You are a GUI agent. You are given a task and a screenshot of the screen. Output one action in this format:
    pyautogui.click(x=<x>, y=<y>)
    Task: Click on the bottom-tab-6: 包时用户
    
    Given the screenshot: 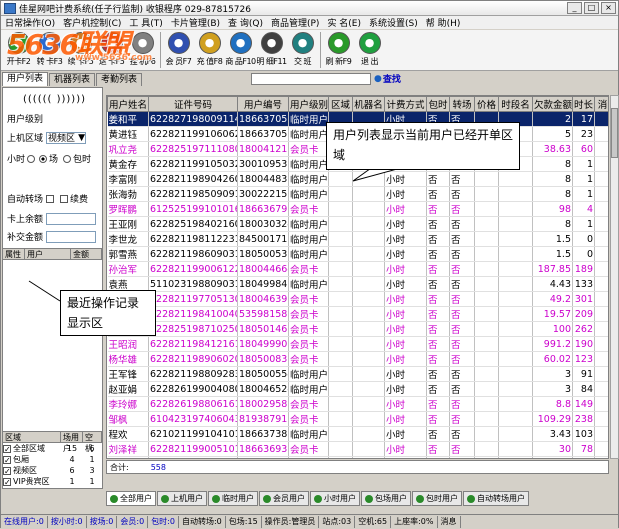 What is the action you would take?
    pyautogui.click(x=437, y=498)
    